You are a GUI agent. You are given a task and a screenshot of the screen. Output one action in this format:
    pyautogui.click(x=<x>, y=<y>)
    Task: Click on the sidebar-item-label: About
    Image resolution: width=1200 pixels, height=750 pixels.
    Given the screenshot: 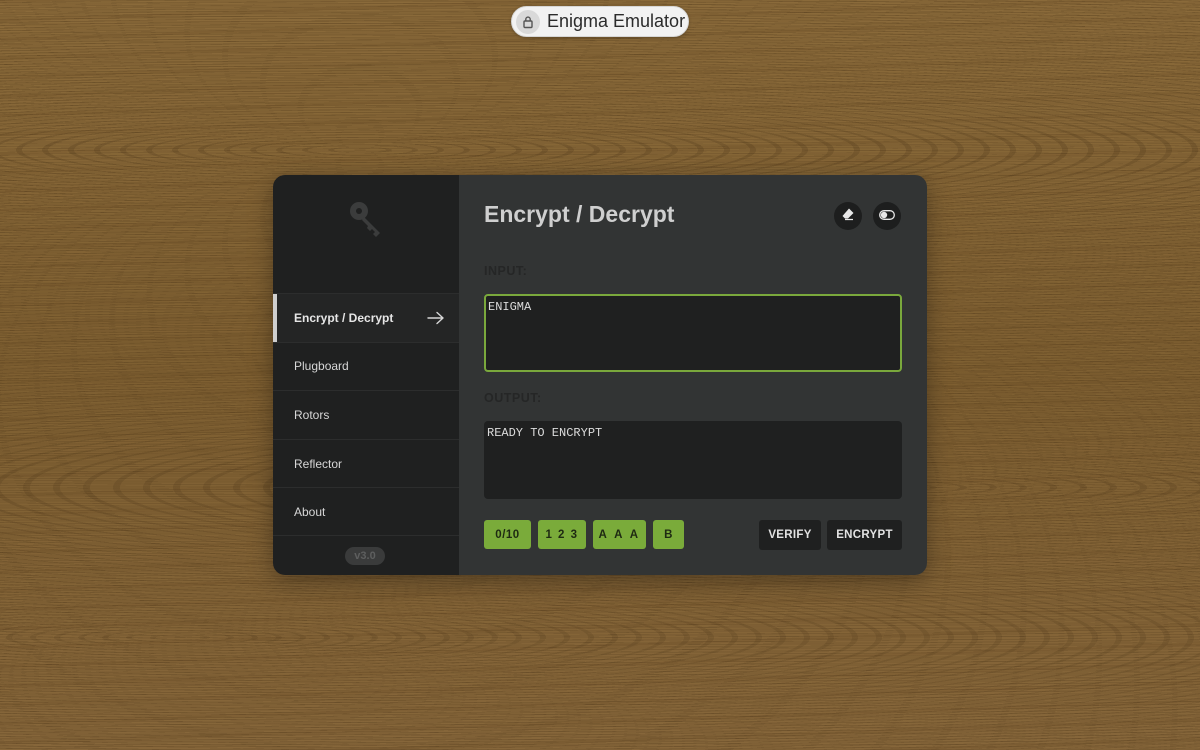 What is the action you would take?
    pyautogui.click(x=310, y=511)
    